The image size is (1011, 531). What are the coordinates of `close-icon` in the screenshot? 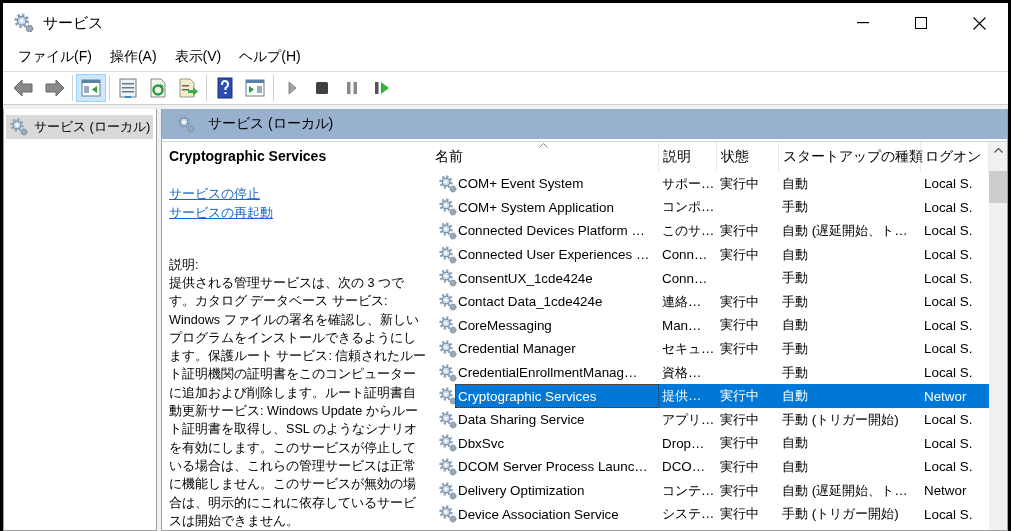 It's located at (979, 23).